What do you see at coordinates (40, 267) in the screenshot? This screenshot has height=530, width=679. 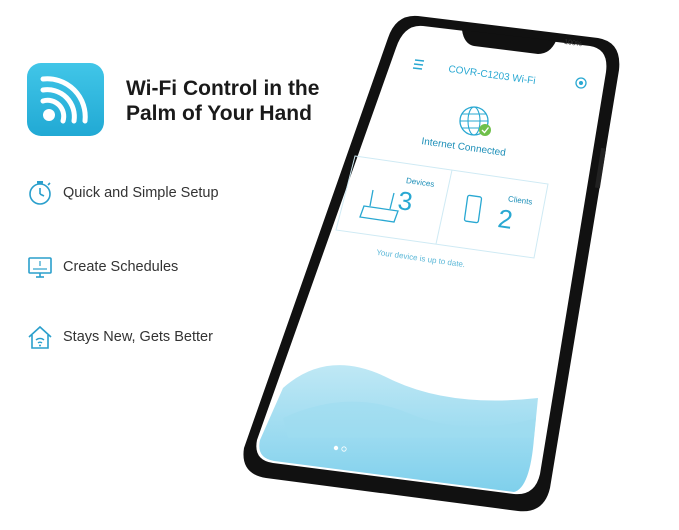 I see `monitor-schedule-icon` at bounding box center [40, 267].